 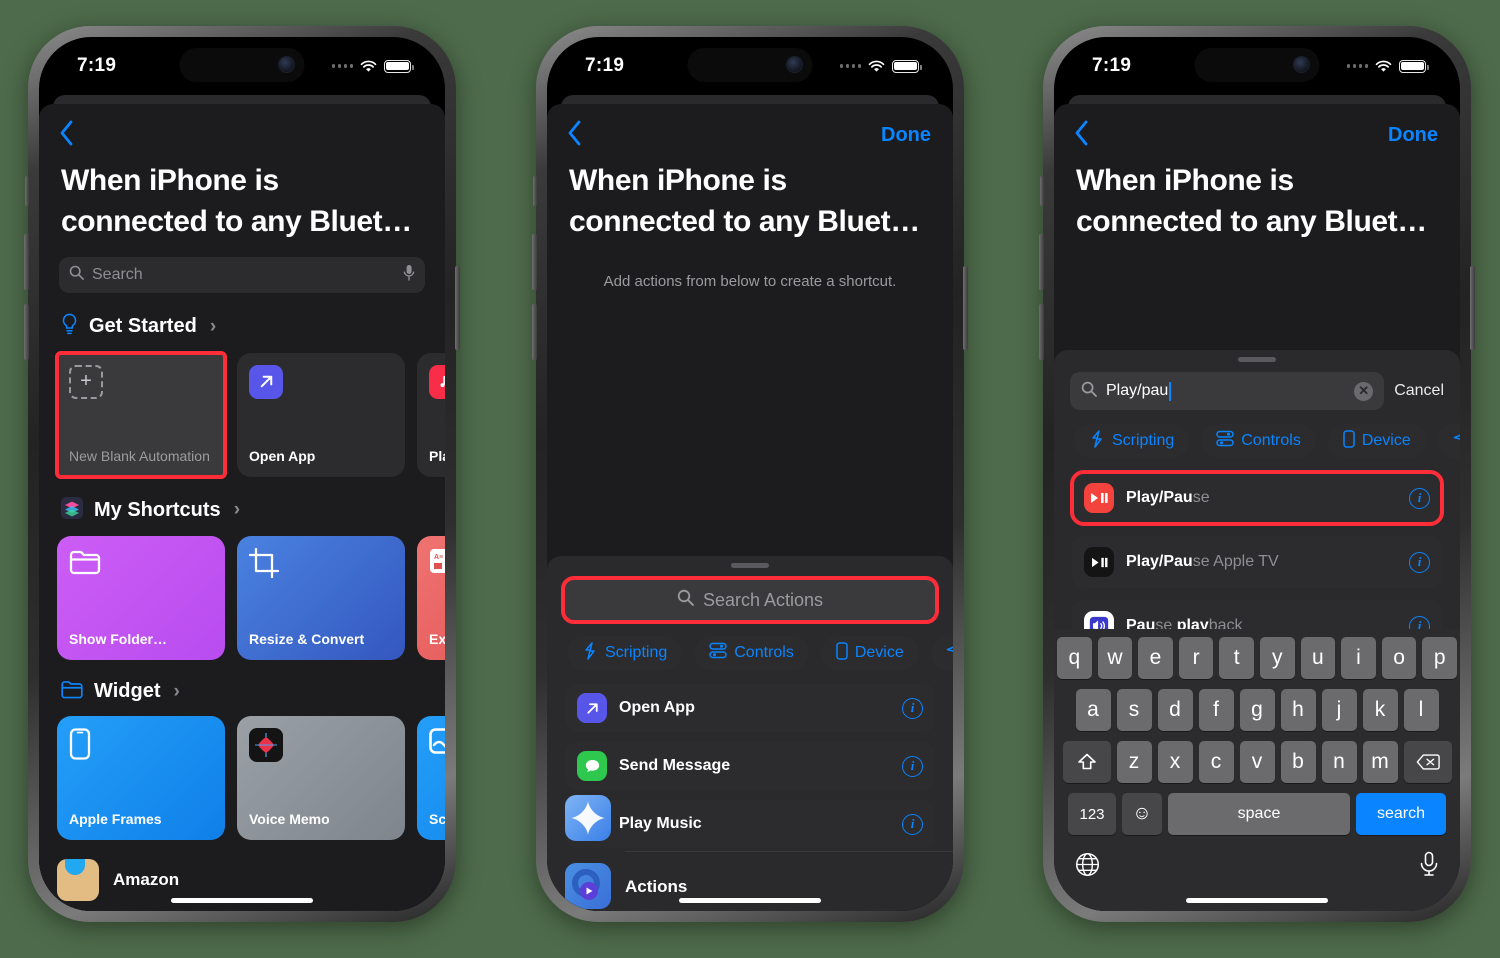 What do you see at coordinates (242, 506) in the screenshot?
I see `section-header-my-shortcuts: My Shortcuts ›` at bounding box center [242, 506].